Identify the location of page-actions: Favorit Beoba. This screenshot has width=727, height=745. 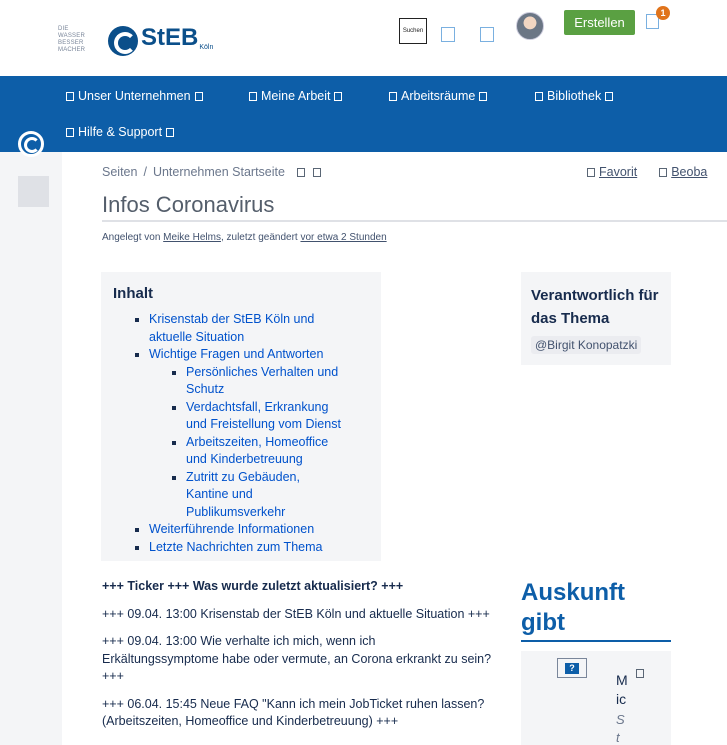
(645, 172).